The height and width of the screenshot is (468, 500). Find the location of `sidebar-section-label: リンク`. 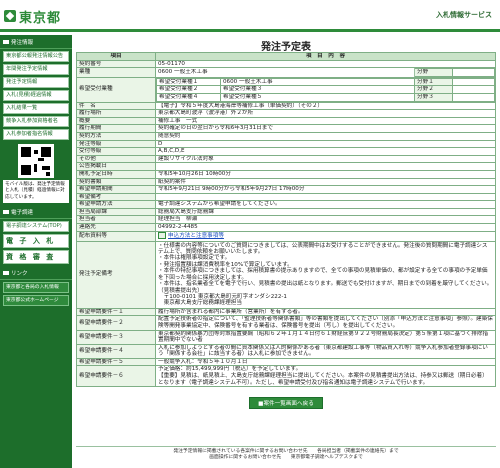

sidebar-section-label: リンク is located at coordinates (19, 274).